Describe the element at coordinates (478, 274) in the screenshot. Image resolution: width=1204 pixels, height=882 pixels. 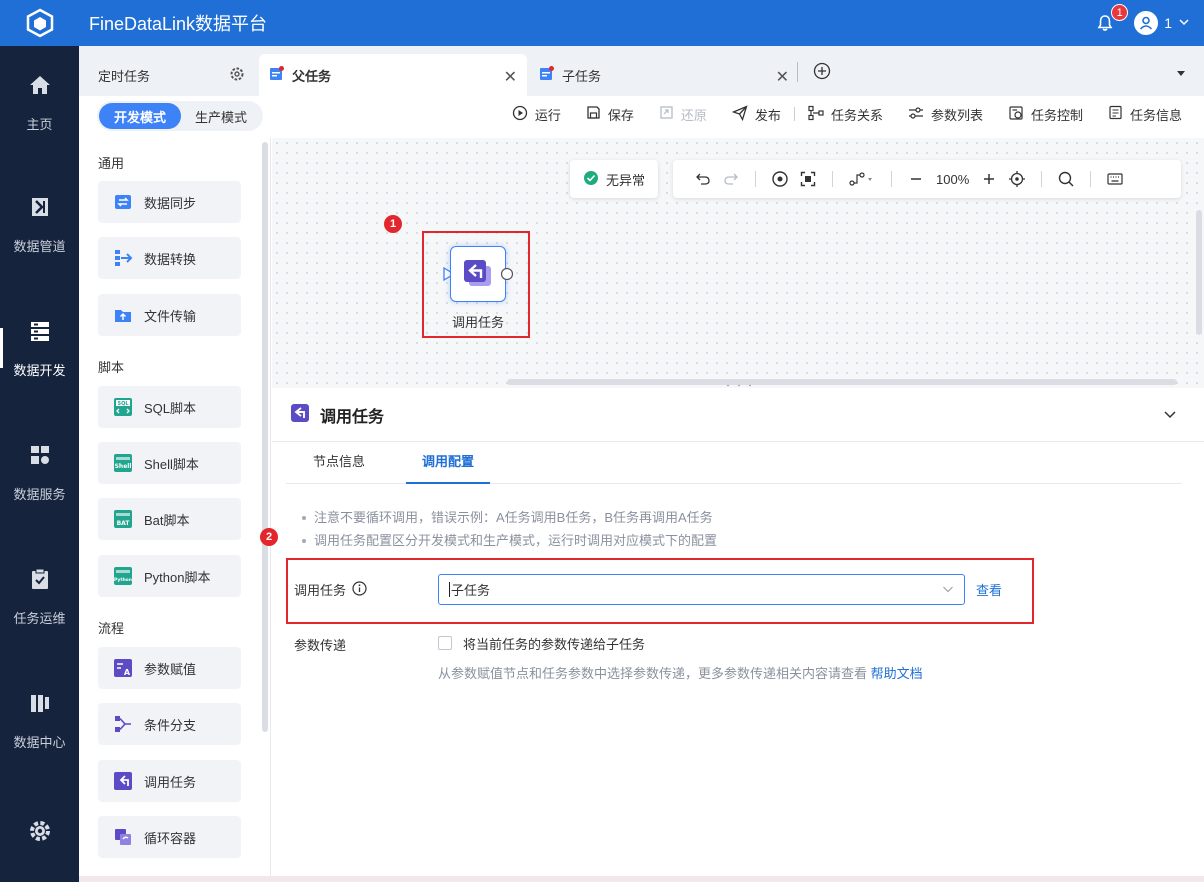
I see `flow-node-call-task` at that location.